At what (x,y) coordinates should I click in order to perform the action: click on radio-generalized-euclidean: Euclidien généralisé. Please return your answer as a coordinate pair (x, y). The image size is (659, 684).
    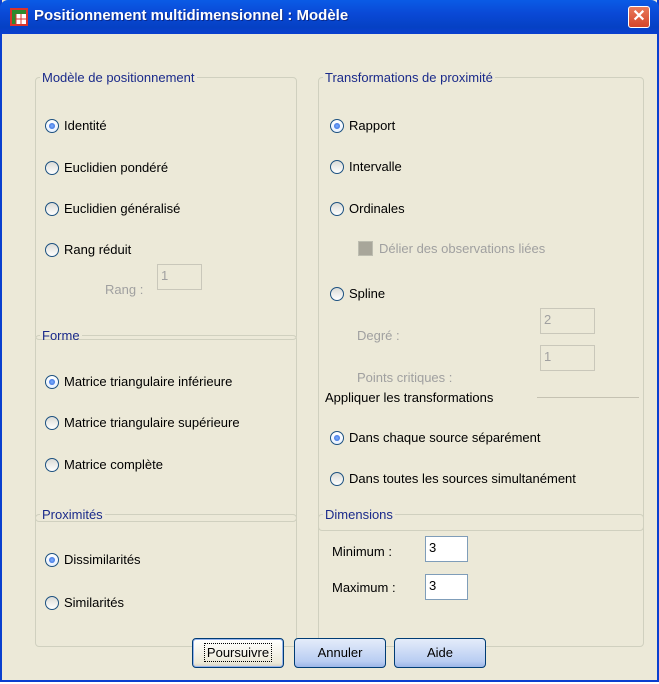
    Looking at the image, I should click on (112, 208).